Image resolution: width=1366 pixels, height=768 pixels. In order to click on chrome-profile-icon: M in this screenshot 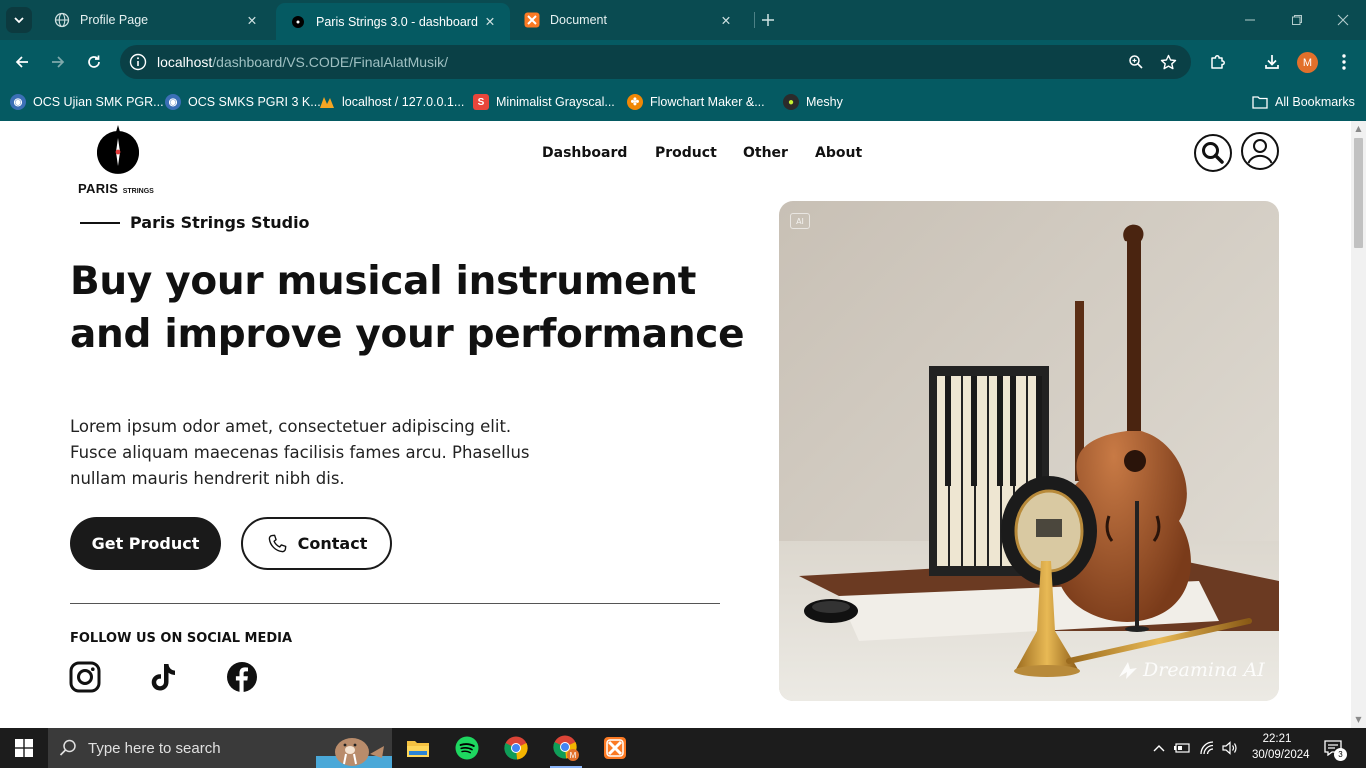, I will do `click(566, 748)`.